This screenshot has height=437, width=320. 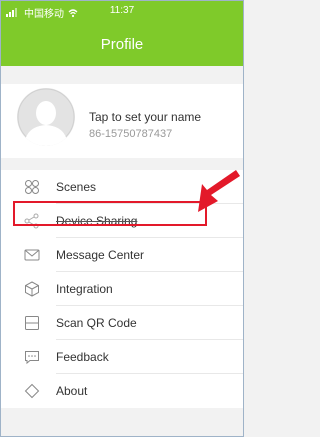 What do you see at coordinates (100, 255) in the screenshot?
I see `menu-item-label: Message Center` at bounding box center [100, 255].